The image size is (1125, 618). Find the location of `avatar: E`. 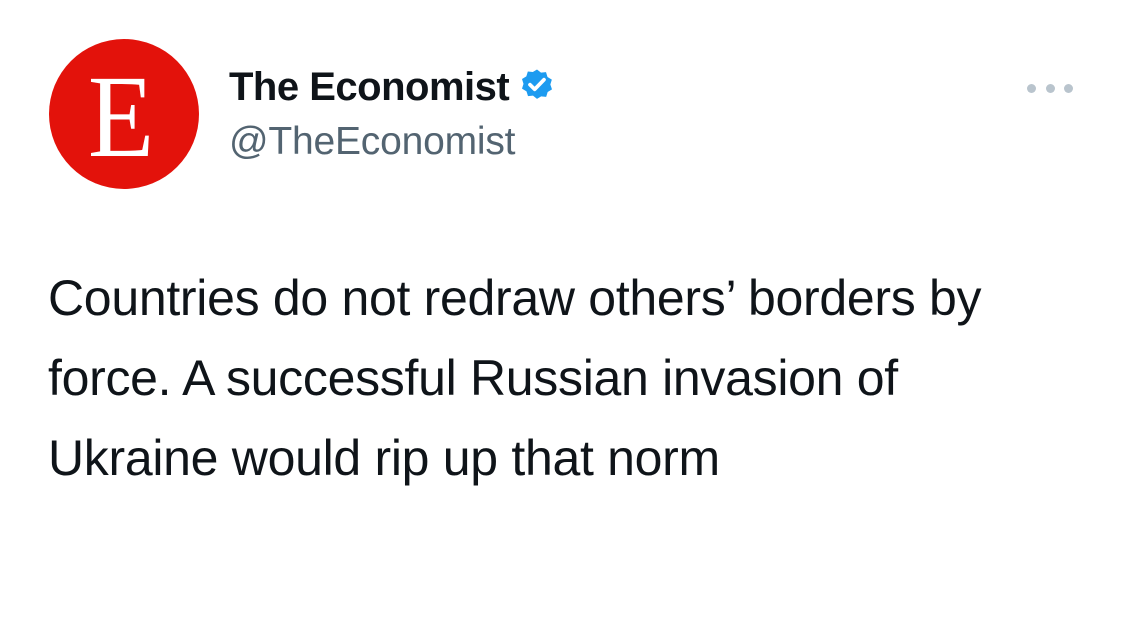

avatar: E is located at coordinates (124, 114).